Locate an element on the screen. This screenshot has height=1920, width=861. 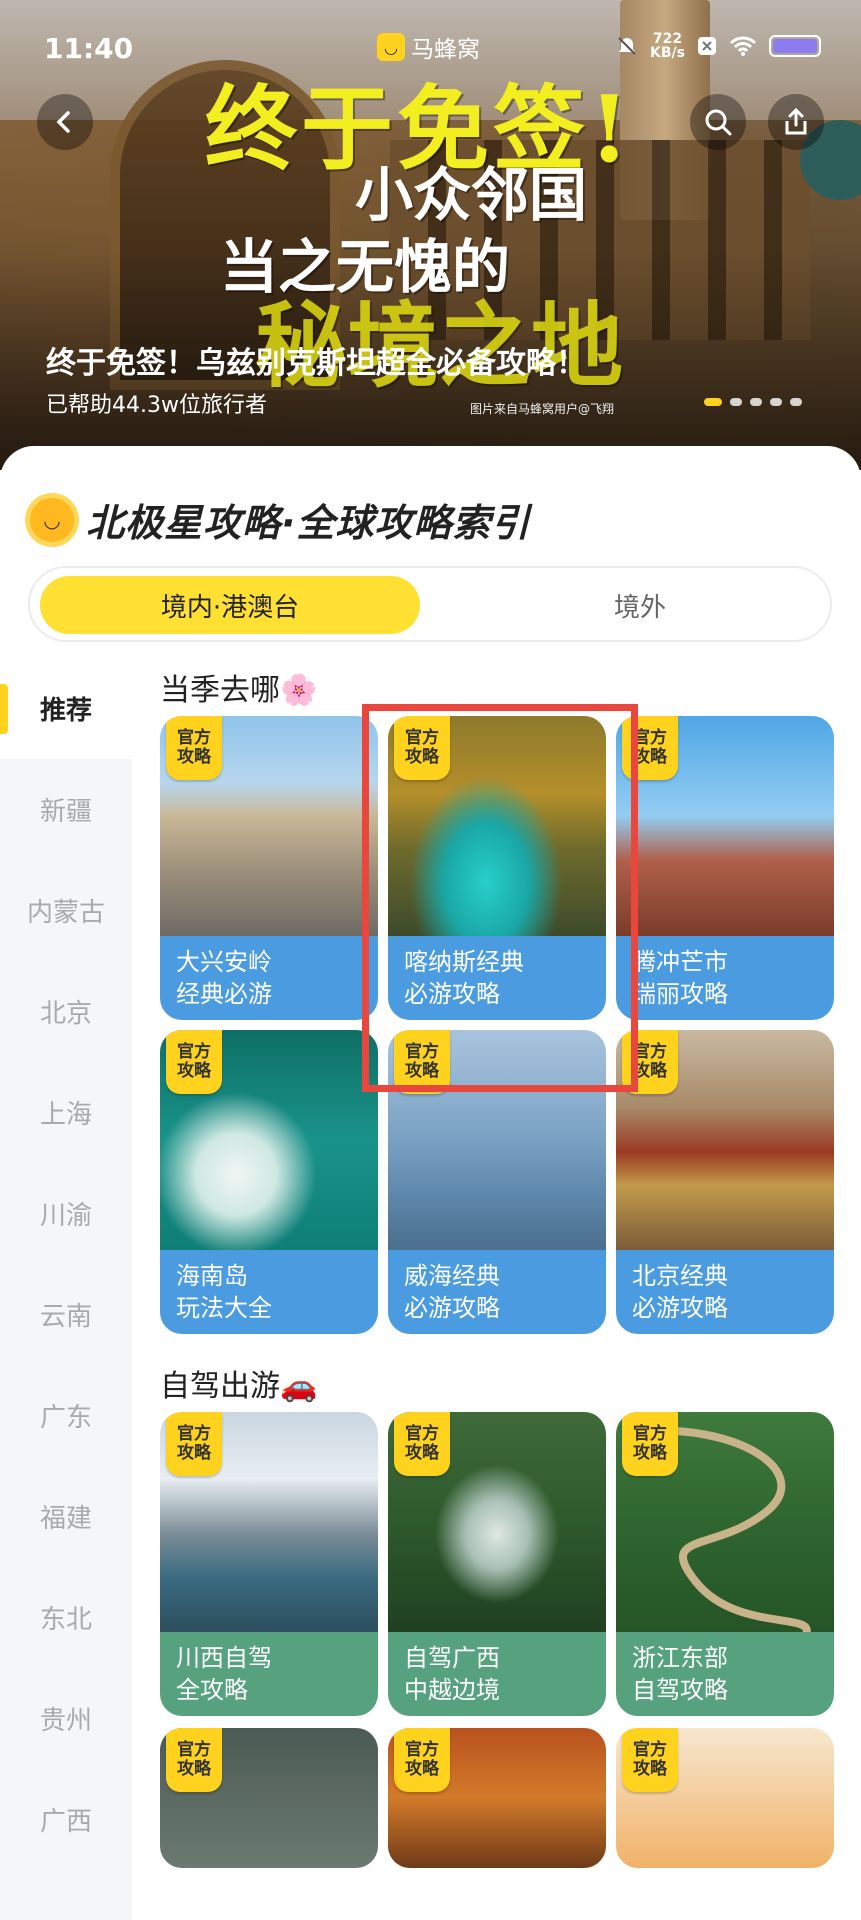
sidebar-item-inner-mongolia: 内蒙古 is located at coordinates (66, 910).